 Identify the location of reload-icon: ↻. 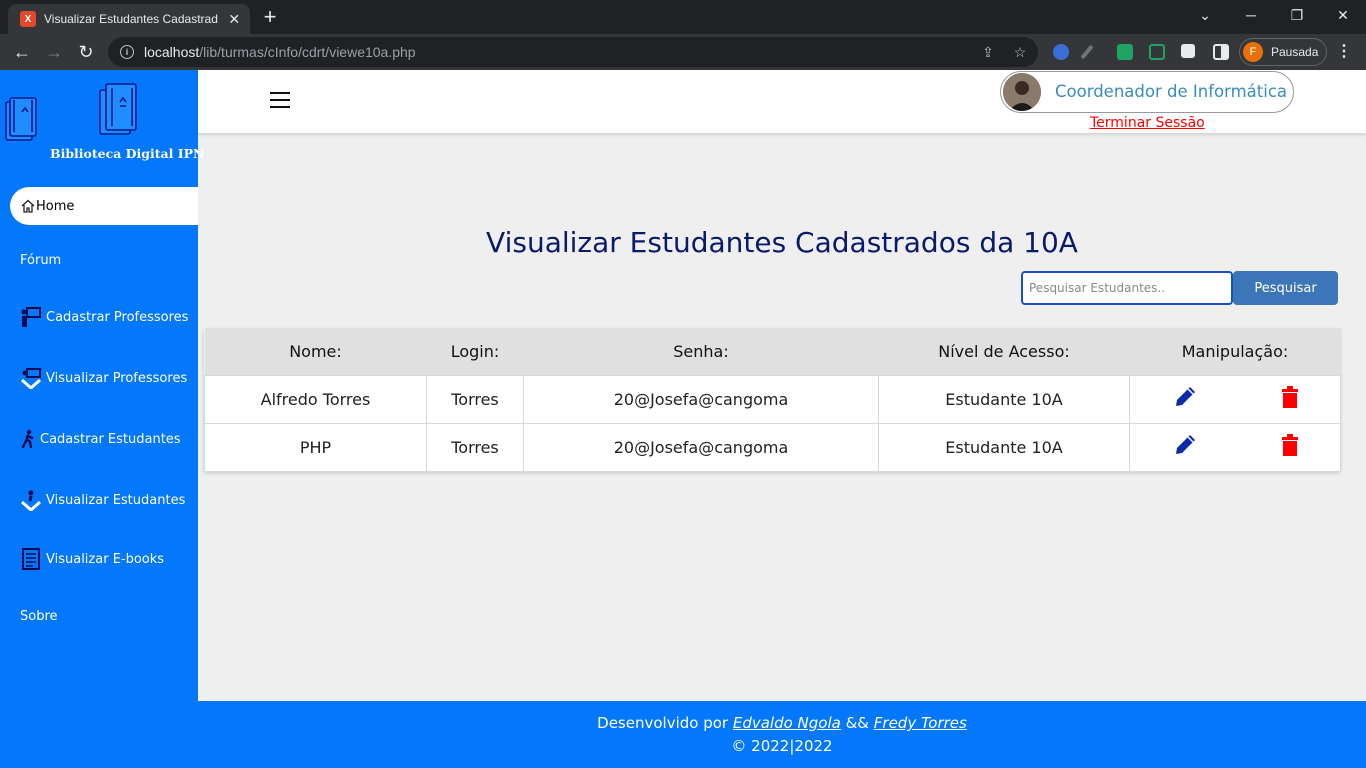
(86, 52).